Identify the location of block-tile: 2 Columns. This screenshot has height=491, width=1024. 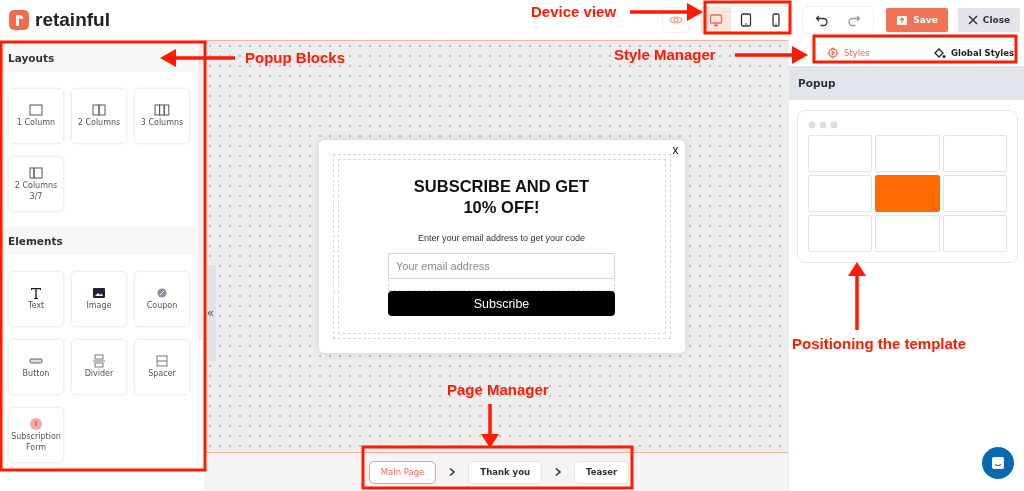
(99, 116).